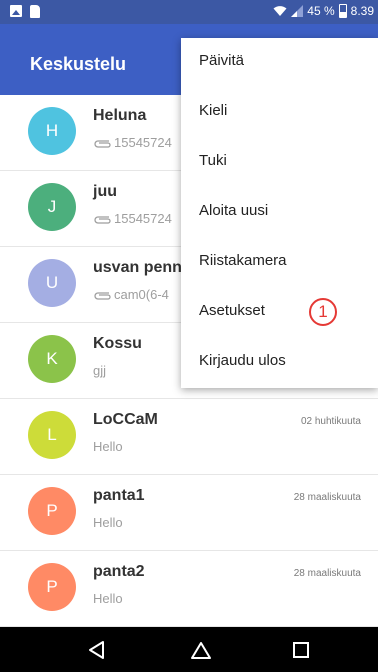  I want to click on conversation-preview: gjj, so click(99, 370).